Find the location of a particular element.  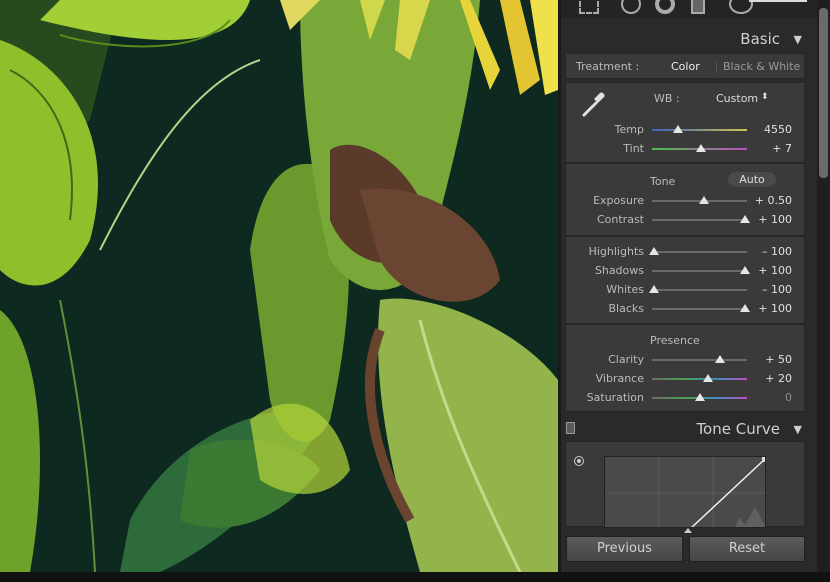

targeted-adjustment-icon is located at coordinates (579, 461).